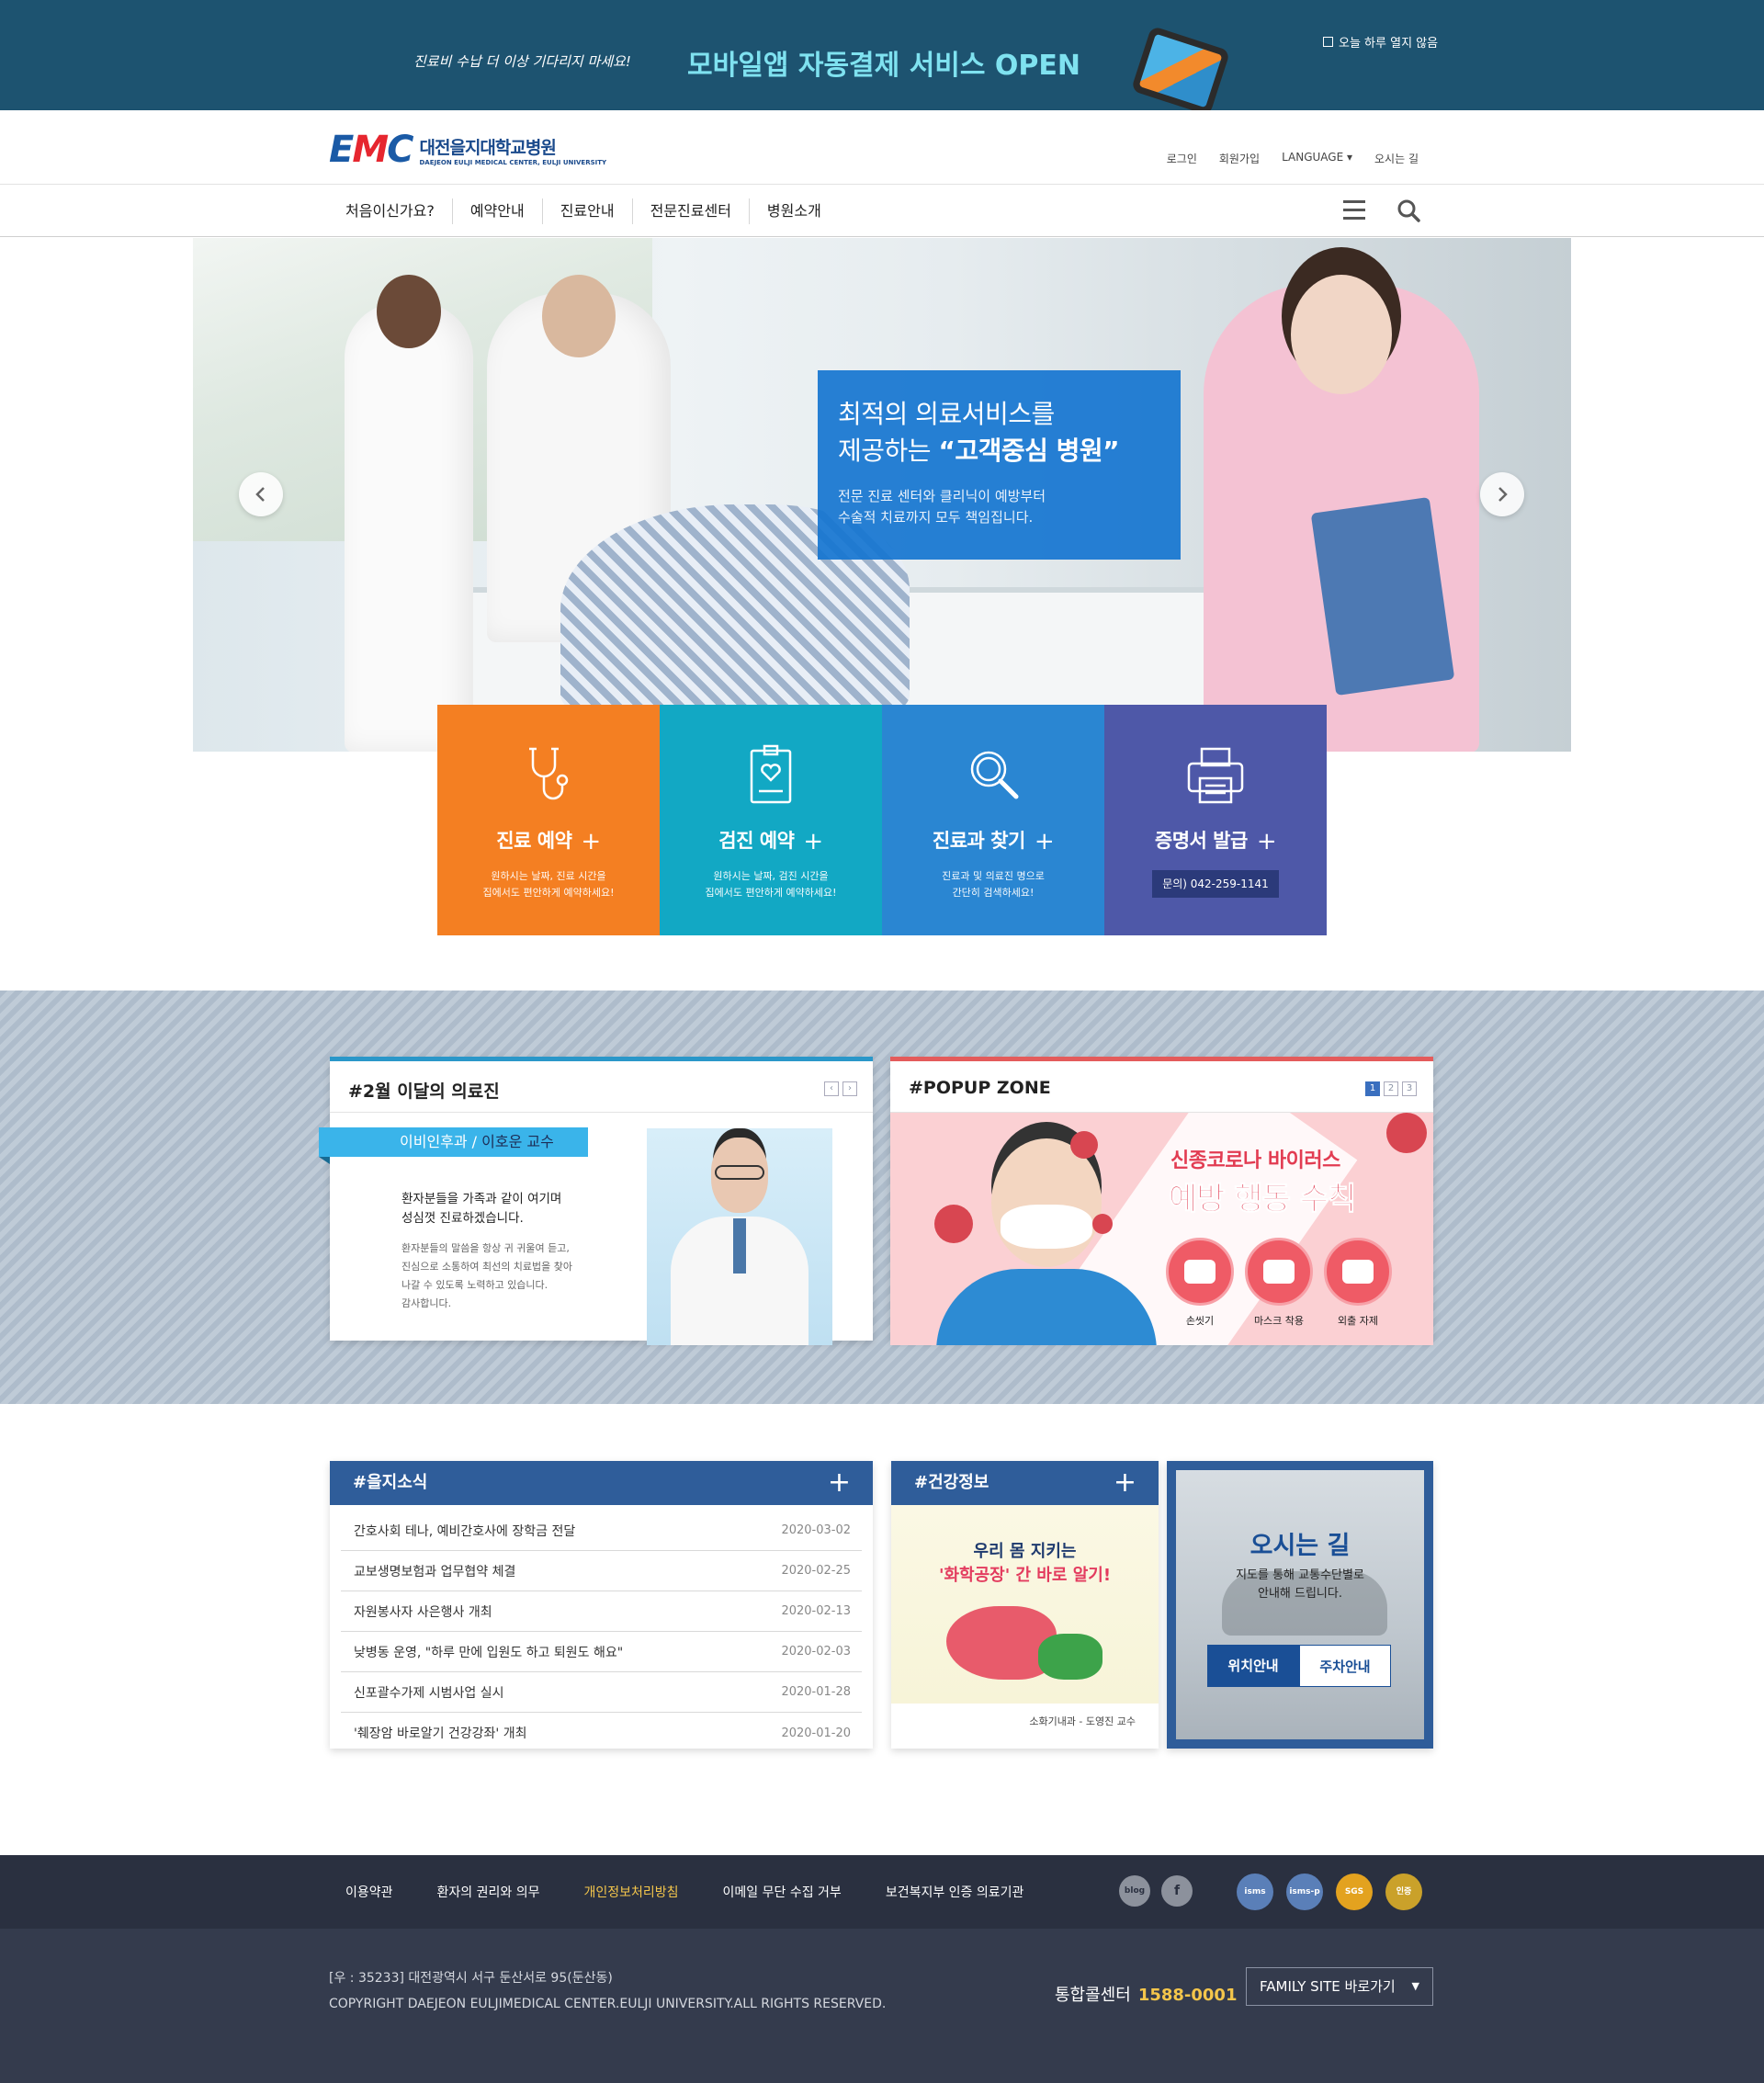 This screenshot has height=2083, width=1764. I want to click on close-today-checkbox: 오늘 하루 열지 않음, so click(1380, 42).